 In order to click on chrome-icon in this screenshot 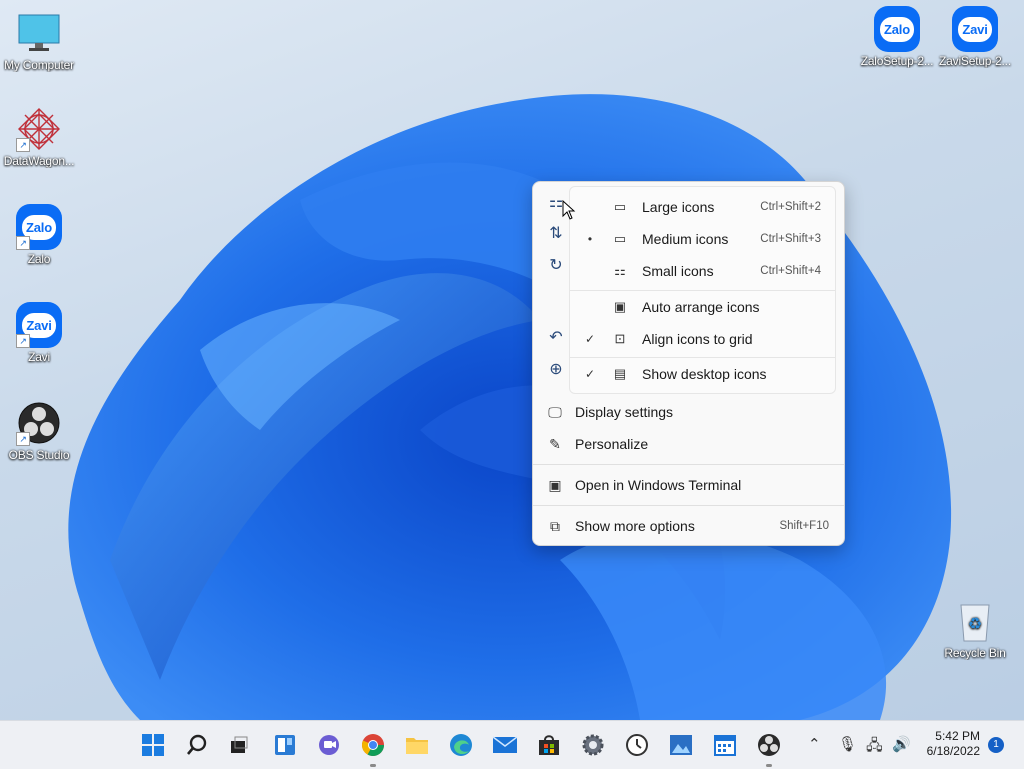, I will do `click(373, 748)`.